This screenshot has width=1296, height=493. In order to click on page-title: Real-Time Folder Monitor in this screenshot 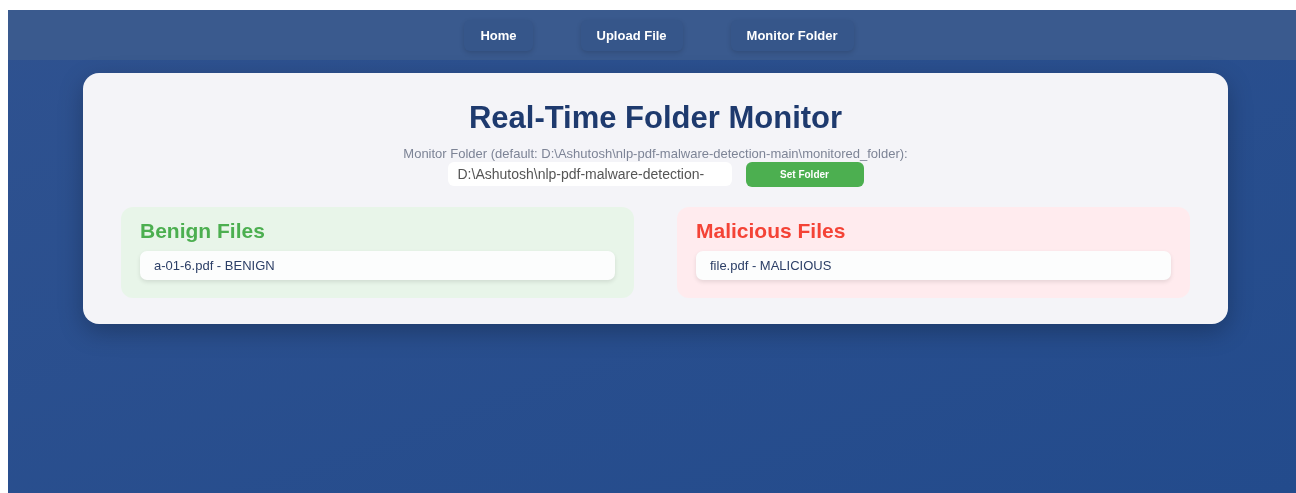, I will do `click(655, 118)`.